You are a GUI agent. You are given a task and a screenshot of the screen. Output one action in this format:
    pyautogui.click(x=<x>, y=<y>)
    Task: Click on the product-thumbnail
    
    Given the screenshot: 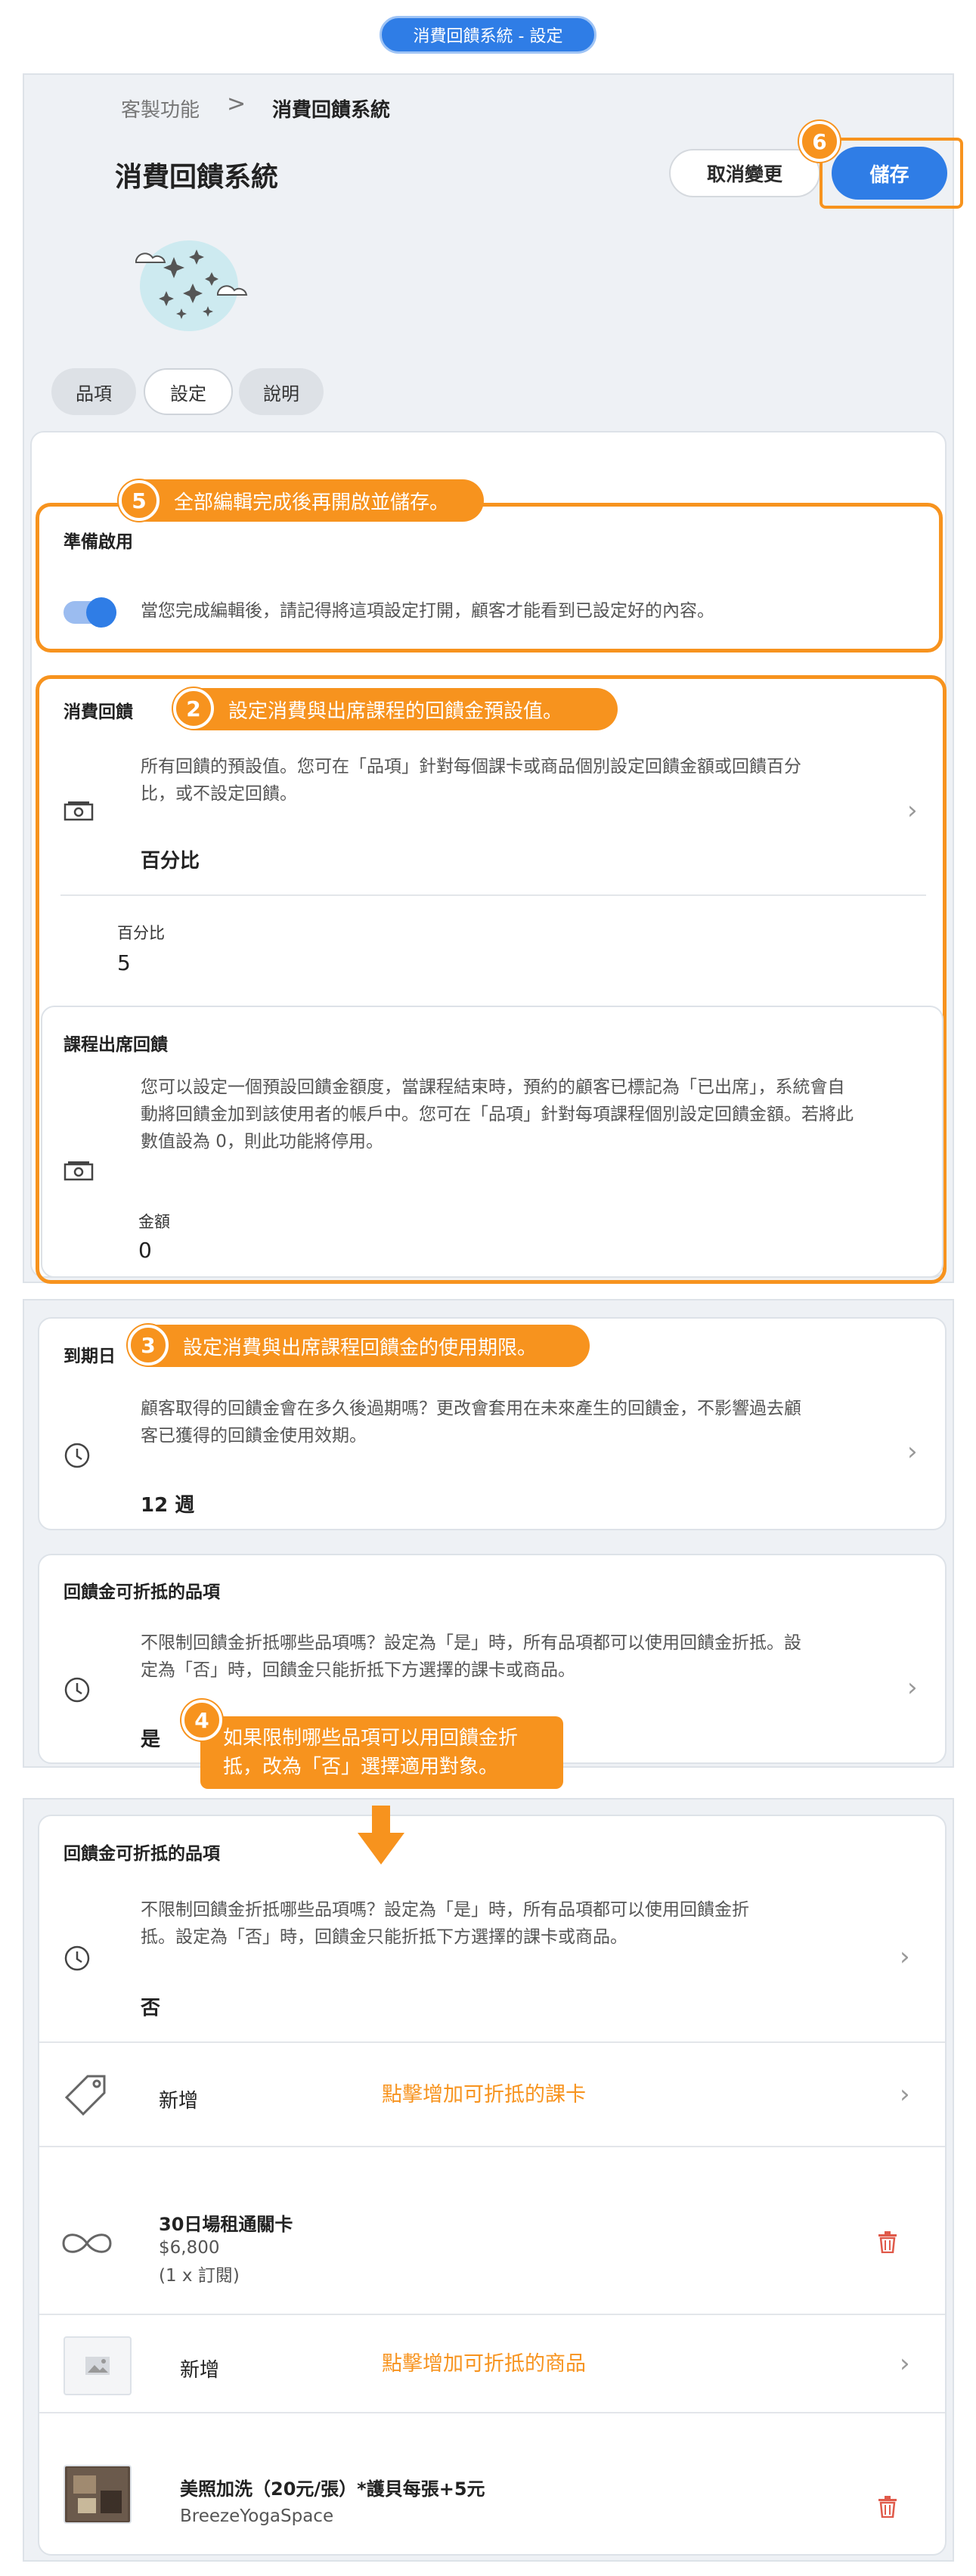 What is the action you would take?
    pyautogui.click(x=98, y=2494)
    